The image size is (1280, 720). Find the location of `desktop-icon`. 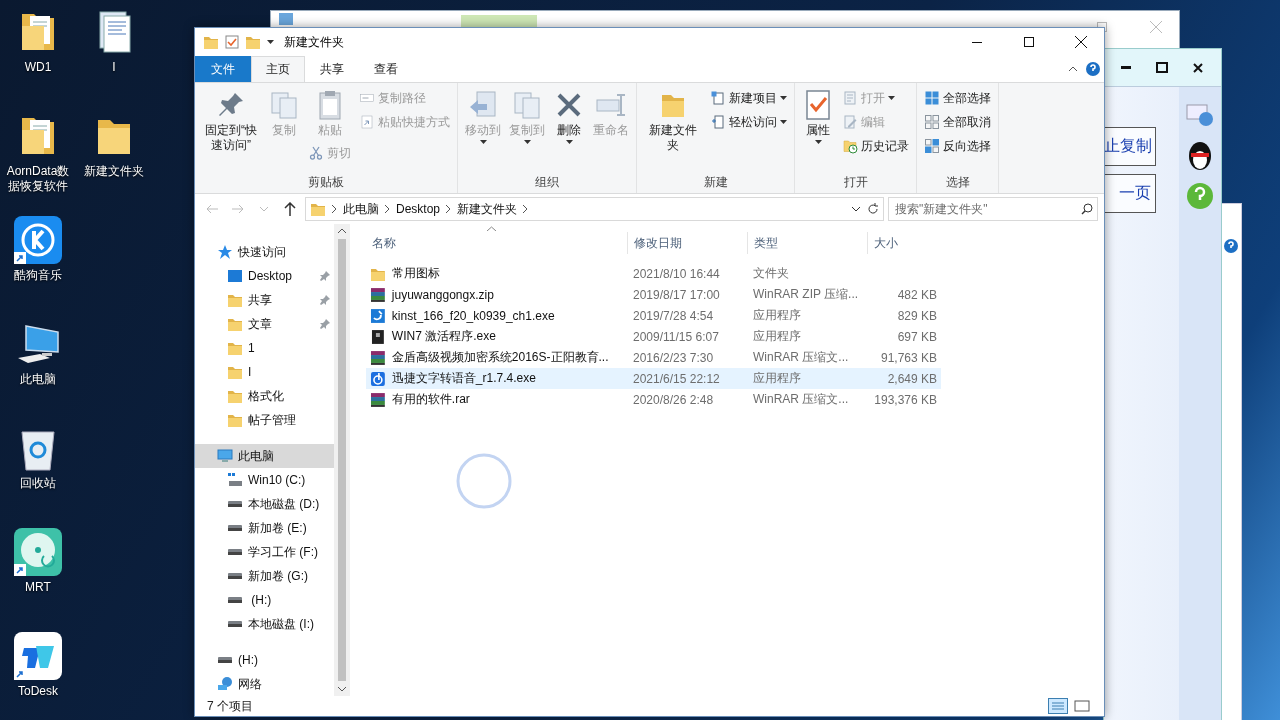

desktop-icon is located at coordinates (235, 276).